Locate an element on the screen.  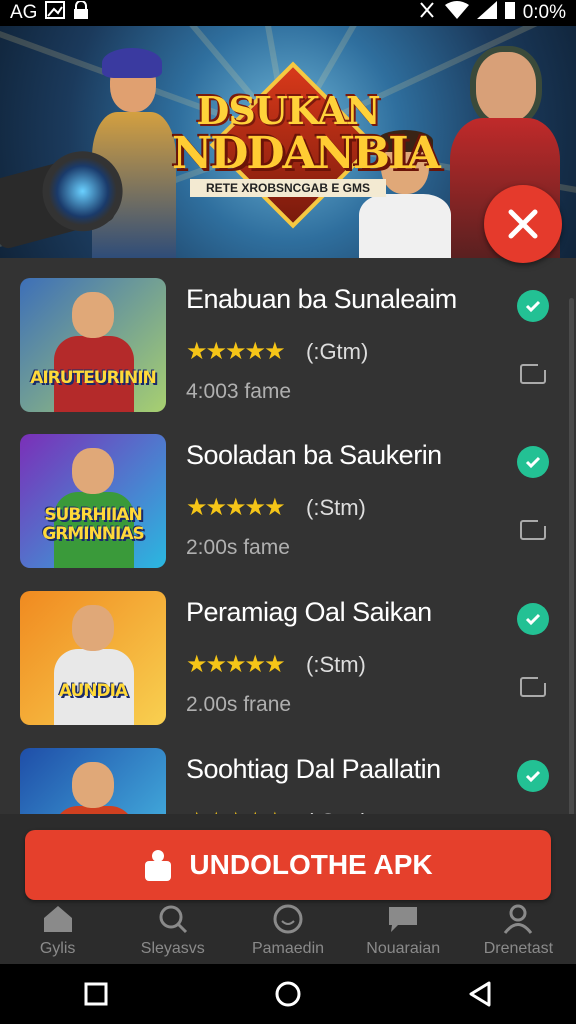
game-title: Peramiag Oal Saikan is located at coordinates (309, 612).